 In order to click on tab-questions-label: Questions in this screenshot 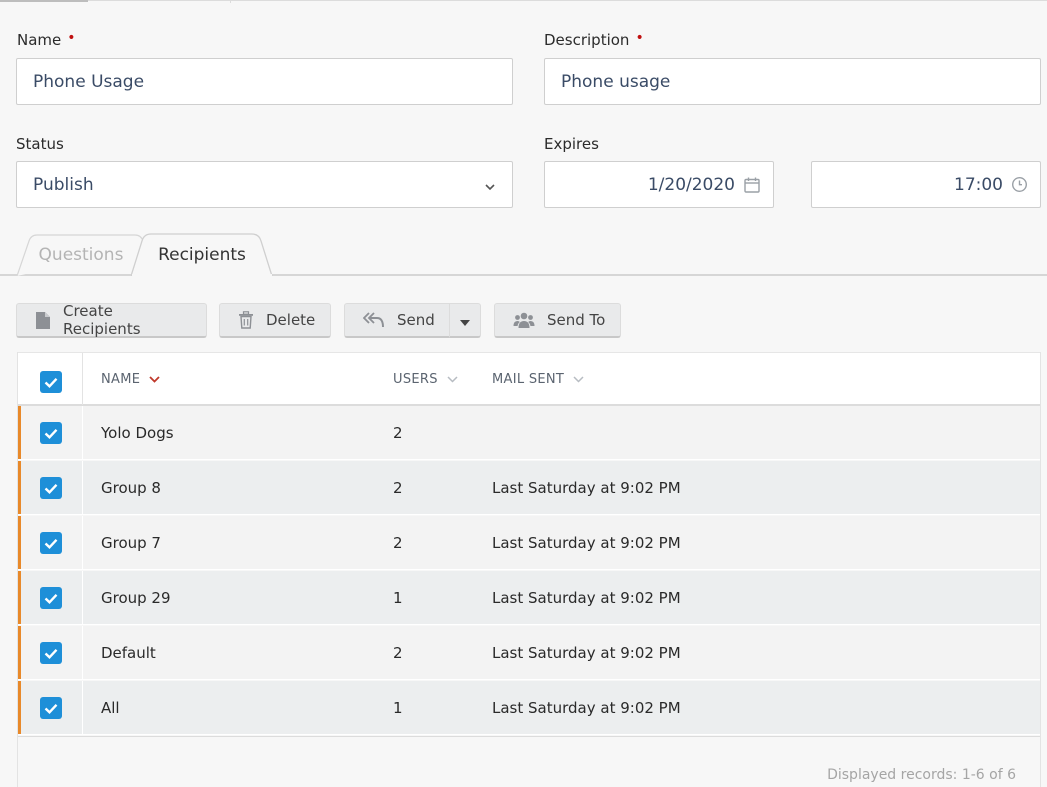, I will do `click(81, 254)`.